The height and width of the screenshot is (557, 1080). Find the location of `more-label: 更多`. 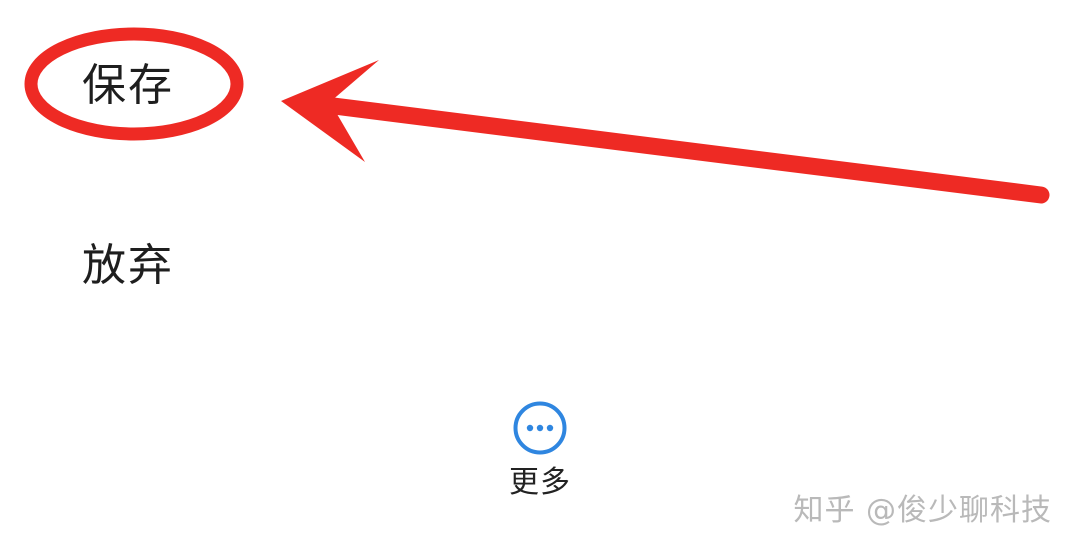

more-label: 更多 is located at coordinates (540, 482).